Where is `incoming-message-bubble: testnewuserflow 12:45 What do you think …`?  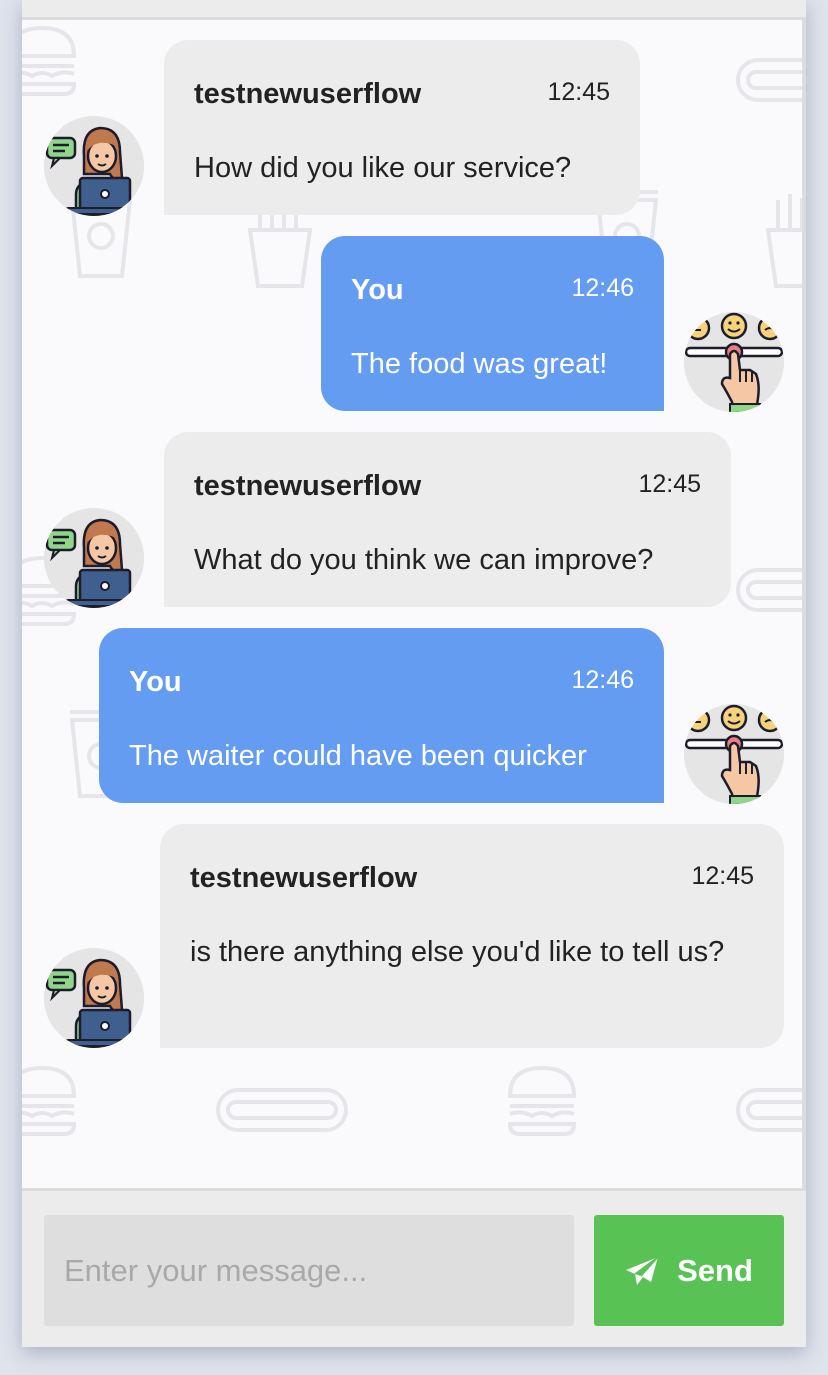
incoming-message-bubble: testnewuserflow 12:45 What do you think … is located at coordinates (447, 519).